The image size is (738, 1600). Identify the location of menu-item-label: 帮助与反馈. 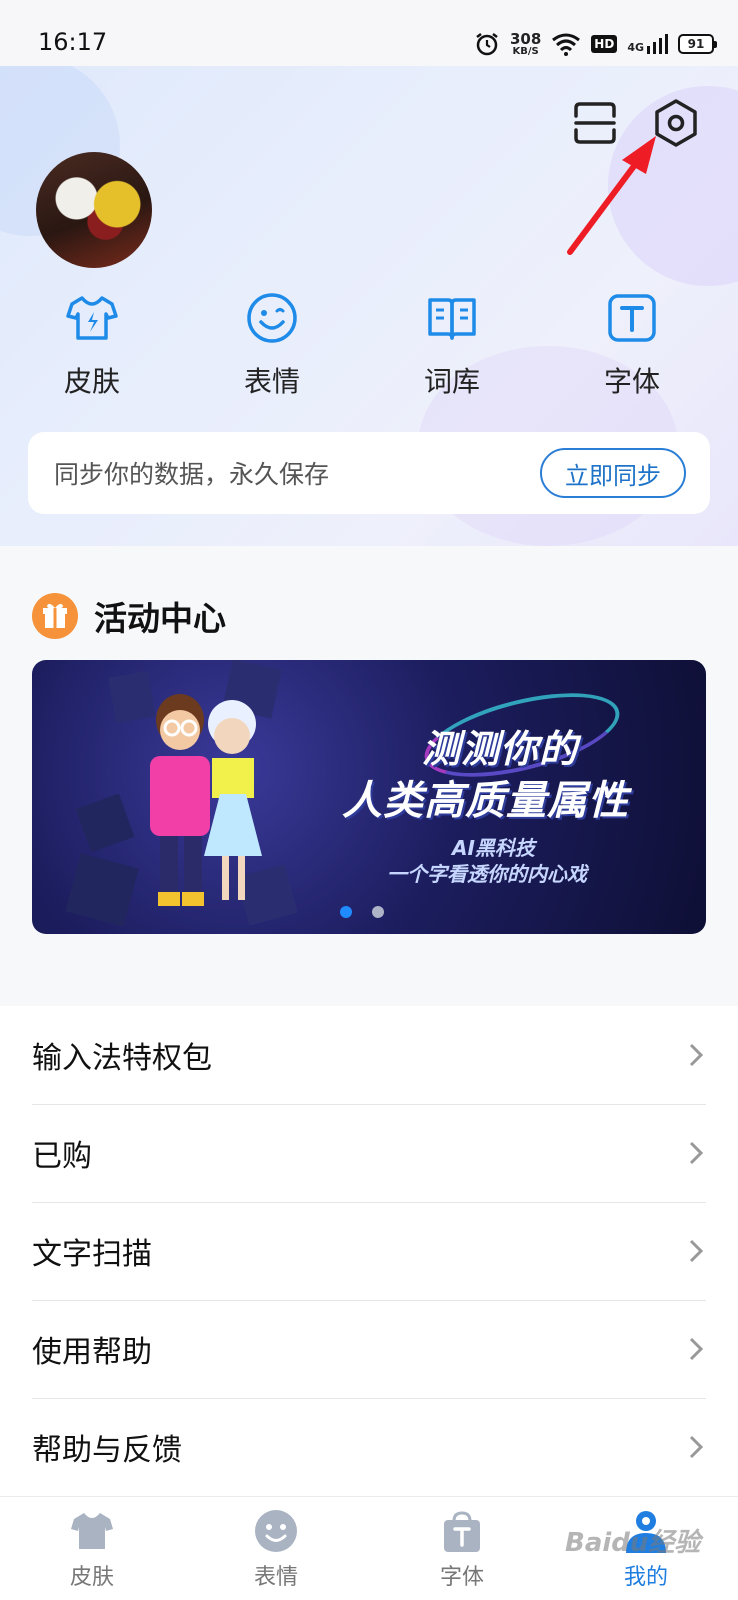
(107, 1450).